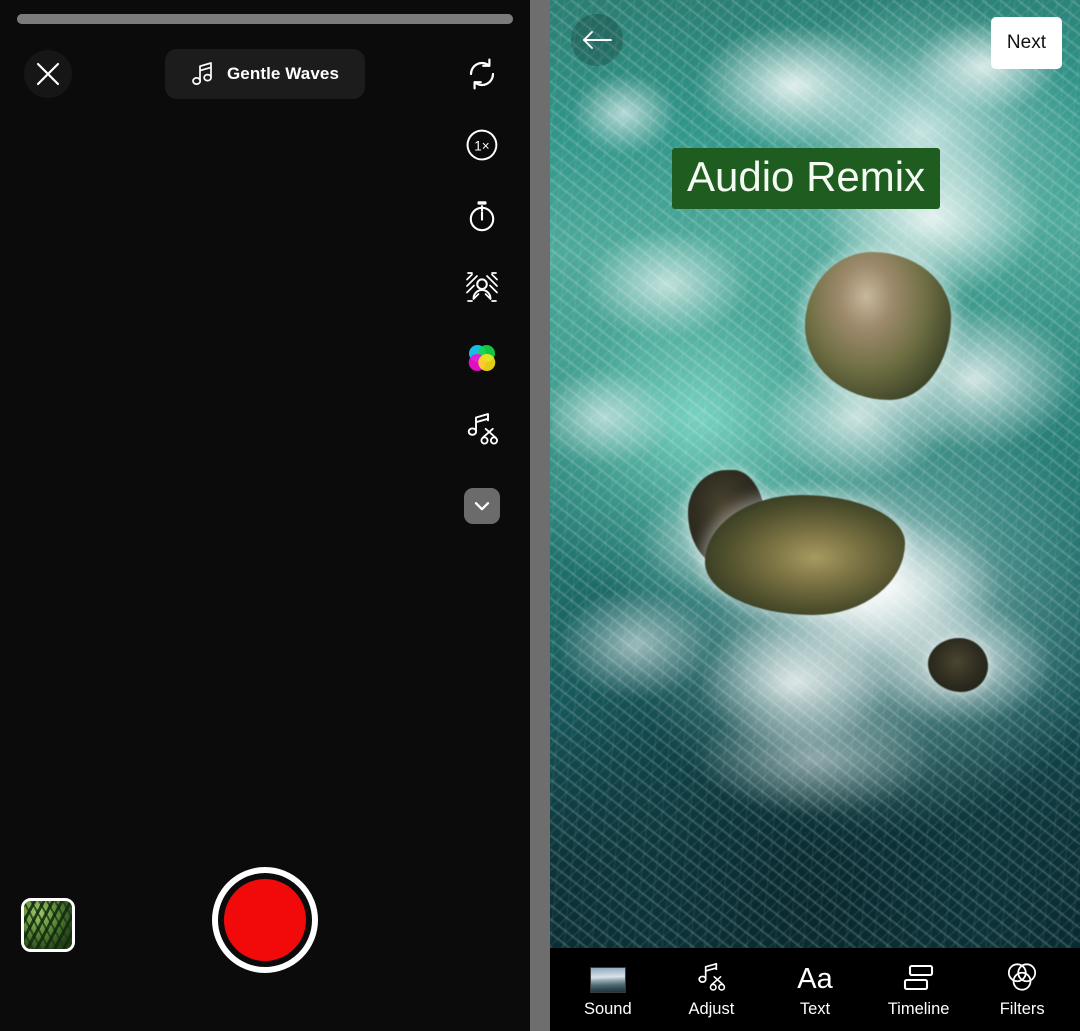 This screenshot has width=1080, height=1031. I want to click on flip-camera-button, so click(482, 74).